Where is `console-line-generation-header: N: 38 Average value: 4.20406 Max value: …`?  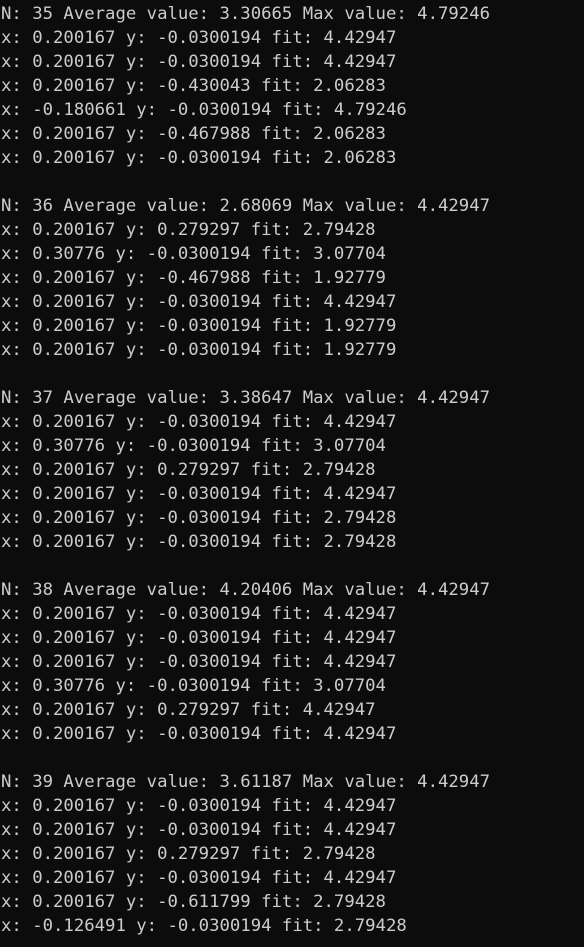
console-line-generation-header: N: 38 Average value: 4.20406 Max value: … is located at coordinates (245, 590).